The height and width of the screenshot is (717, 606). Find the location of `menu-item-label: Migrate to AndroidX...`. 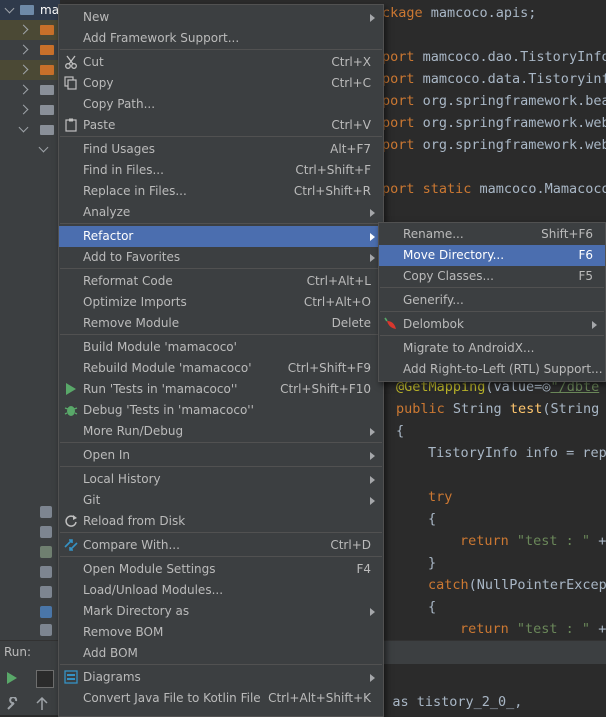

menu-item-label: Migrate to AndroidX... is located at coordinates (469, 348).